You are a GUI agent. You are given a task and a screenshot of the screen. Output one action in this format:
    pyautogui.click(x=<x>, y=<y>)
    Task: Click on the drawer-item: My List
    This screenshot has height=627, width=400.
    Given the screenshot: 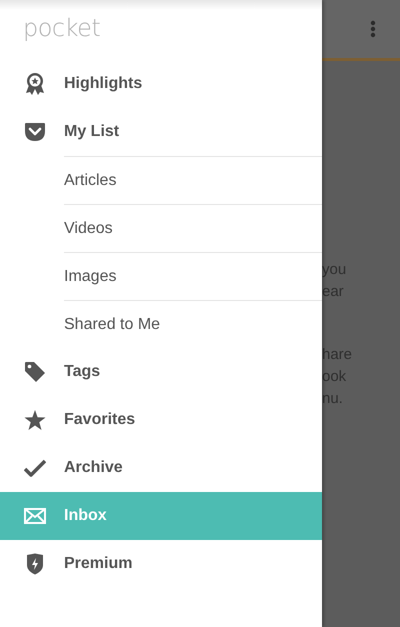 What is the action you would take?
    pyautogui.click(x=161, y=132)
    